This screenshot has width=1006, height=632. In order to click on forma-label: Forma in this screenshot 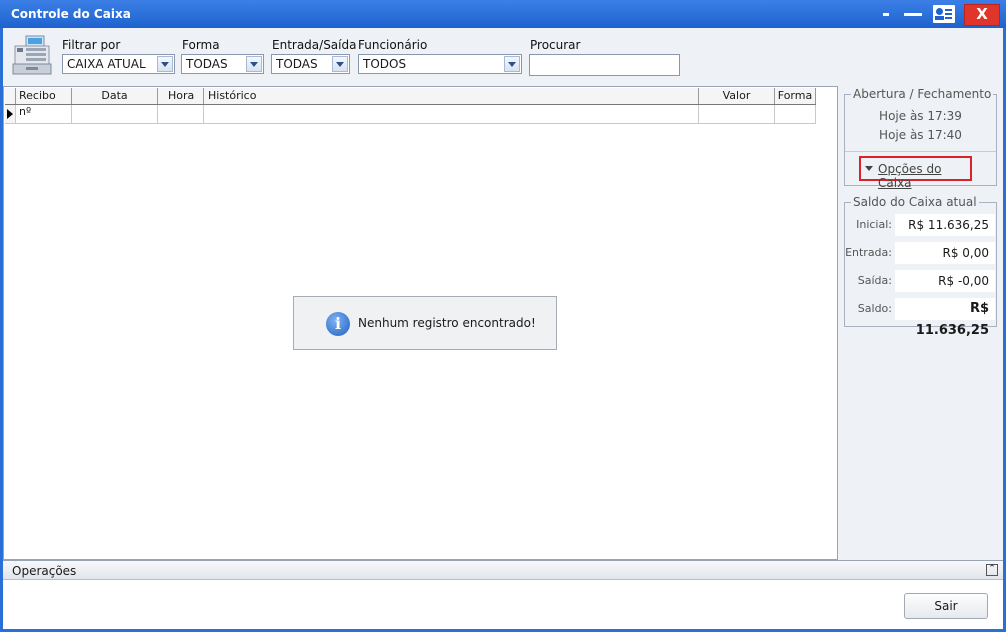, I will do `click(201, 45)`.